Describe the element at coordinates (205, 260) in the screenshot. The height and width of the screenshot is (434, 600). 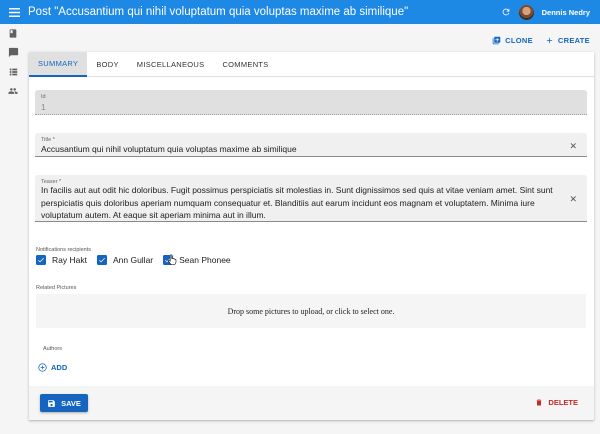
I see `recipient-label: Sean Phonee` at that location.